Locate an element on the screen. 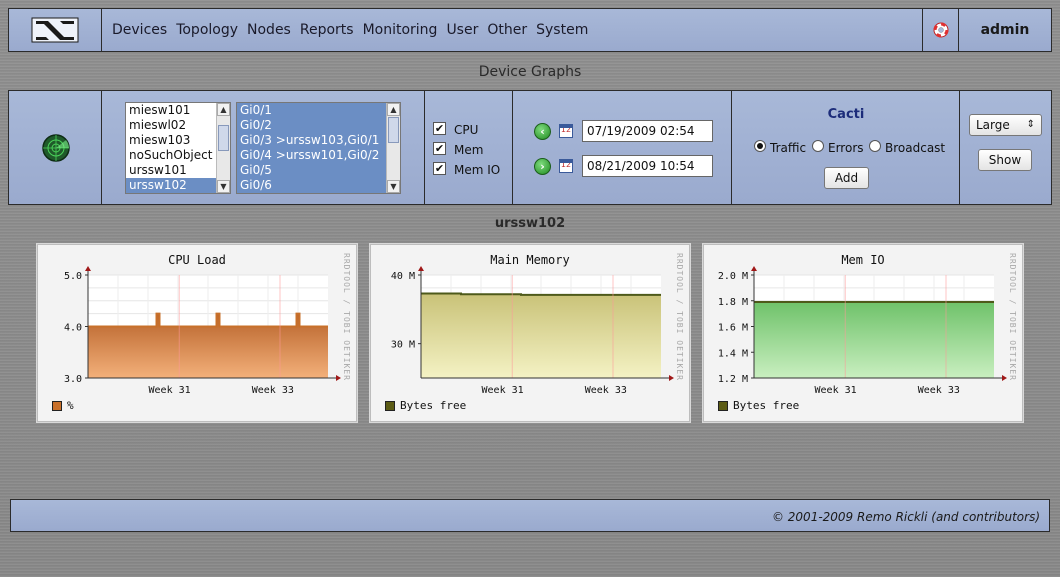  errors-label: Errors is located at coordinates (846, 148).